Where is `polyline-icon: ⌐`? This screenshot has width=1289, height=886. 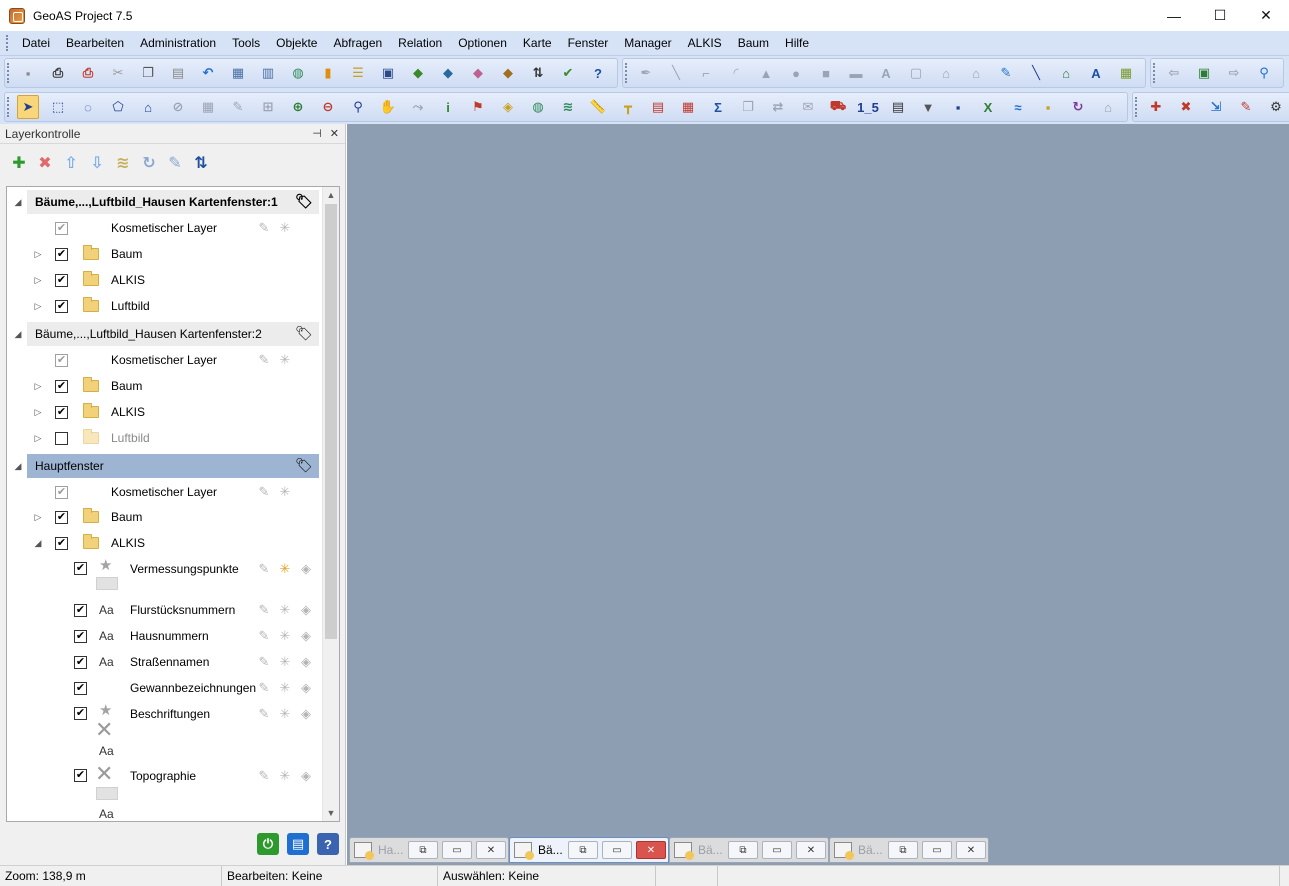
polyline-icon: ⌐ is located at coordinates (706, 73).